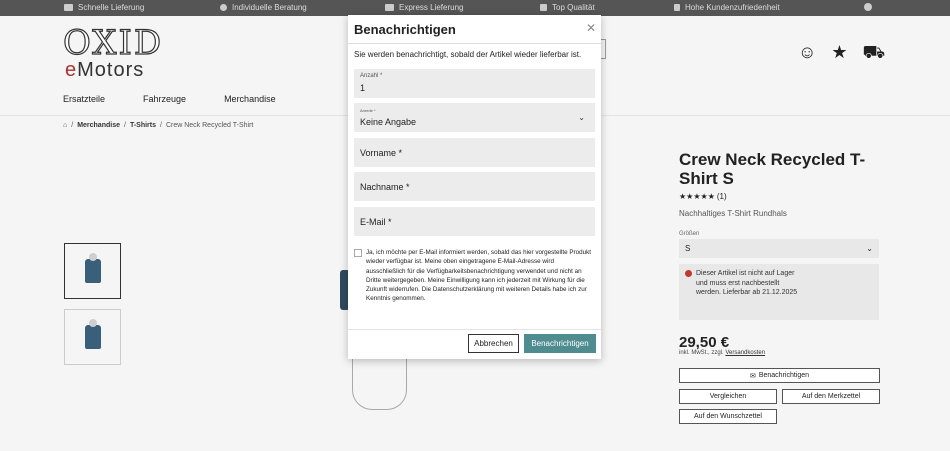 This screenshot has height=451, width=950. I want to click on cancel-button: Abbrechen, so click(493, 343).